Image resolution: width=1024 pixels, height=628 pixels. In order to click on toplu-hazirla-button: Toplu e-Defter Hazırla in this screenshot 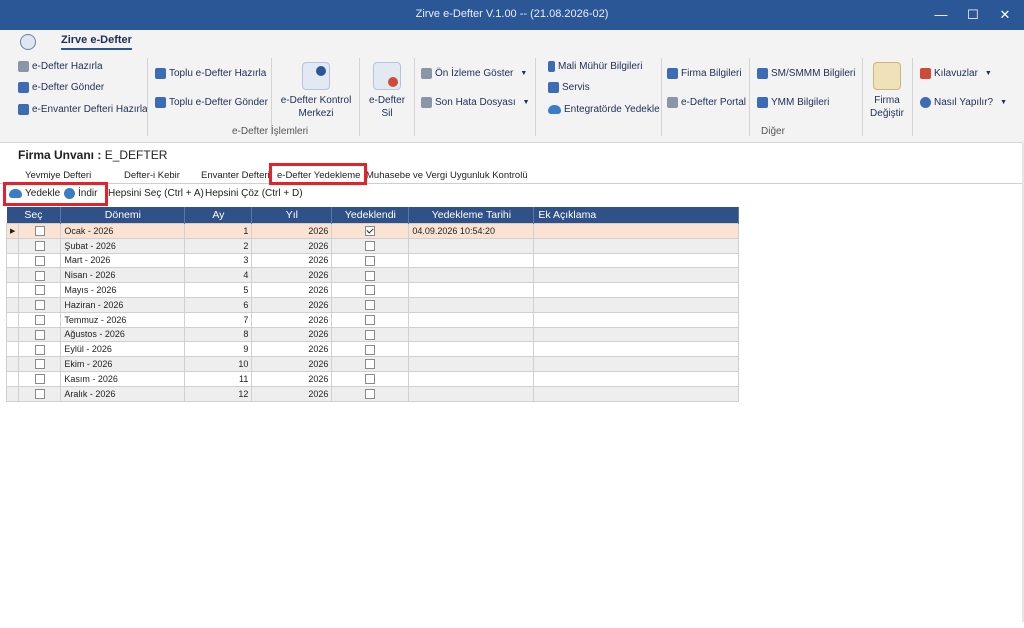, I will do `click(210, 73)`.